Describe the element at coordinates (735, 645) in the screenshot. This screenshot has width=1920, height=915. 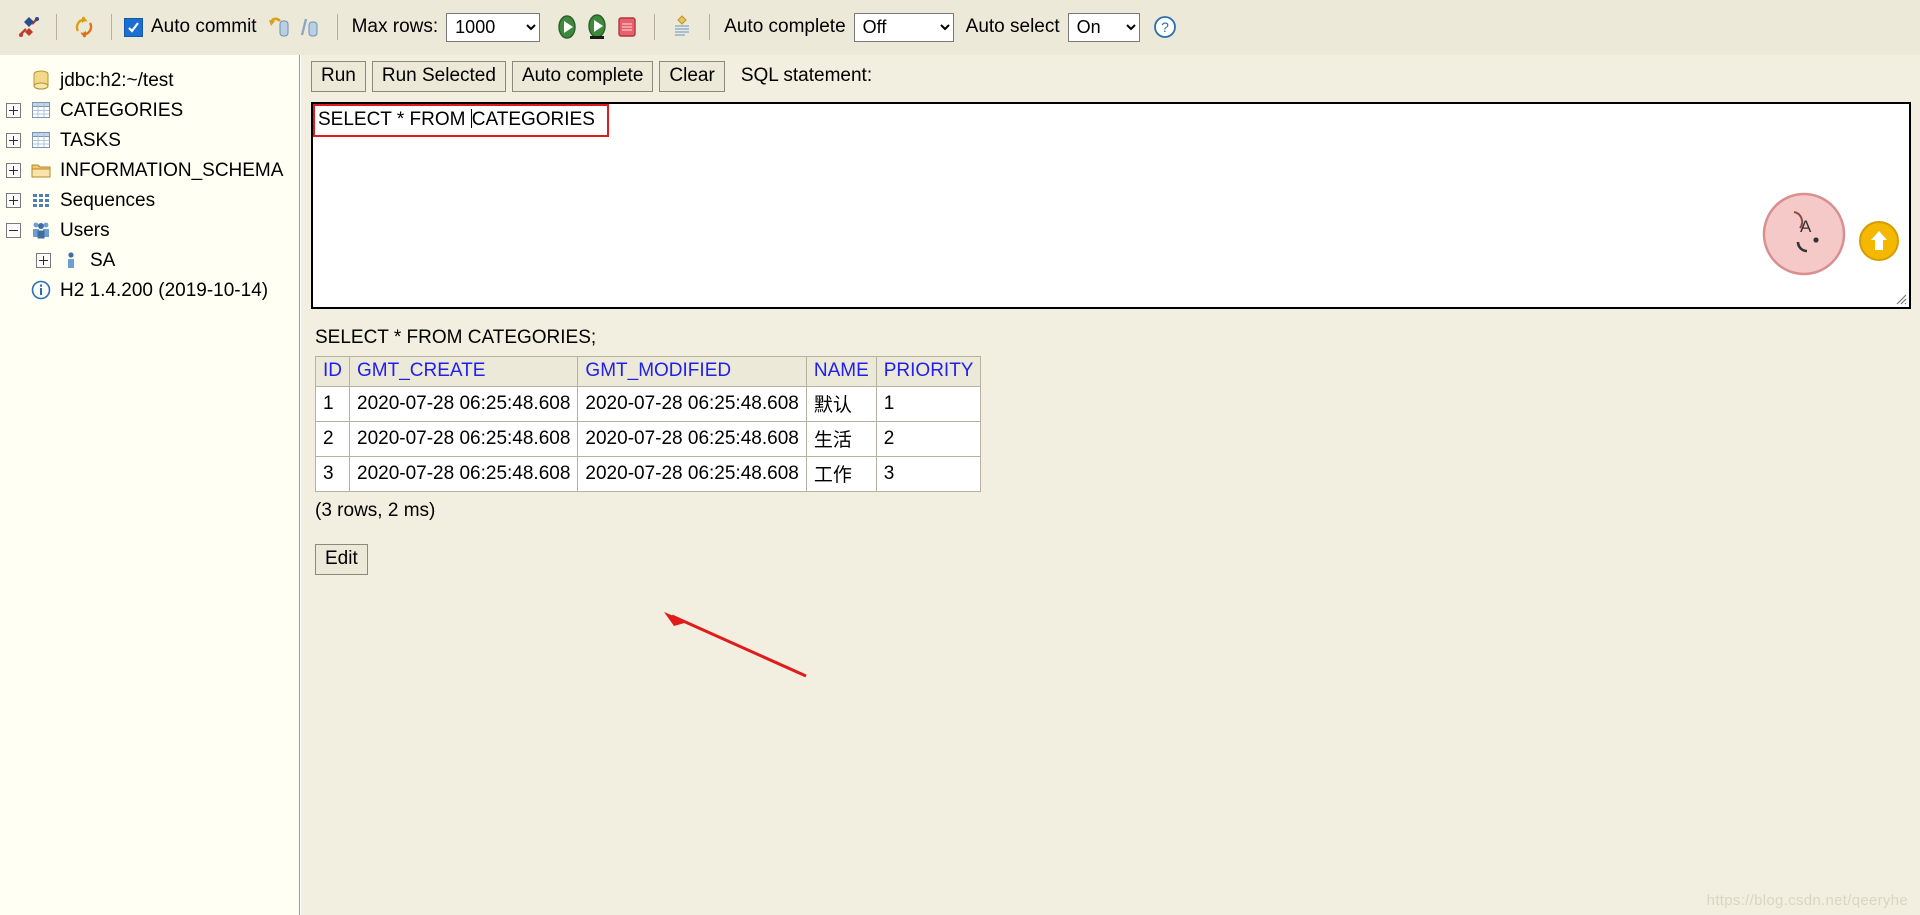
I see `annotation-arrow-icon` at that location.